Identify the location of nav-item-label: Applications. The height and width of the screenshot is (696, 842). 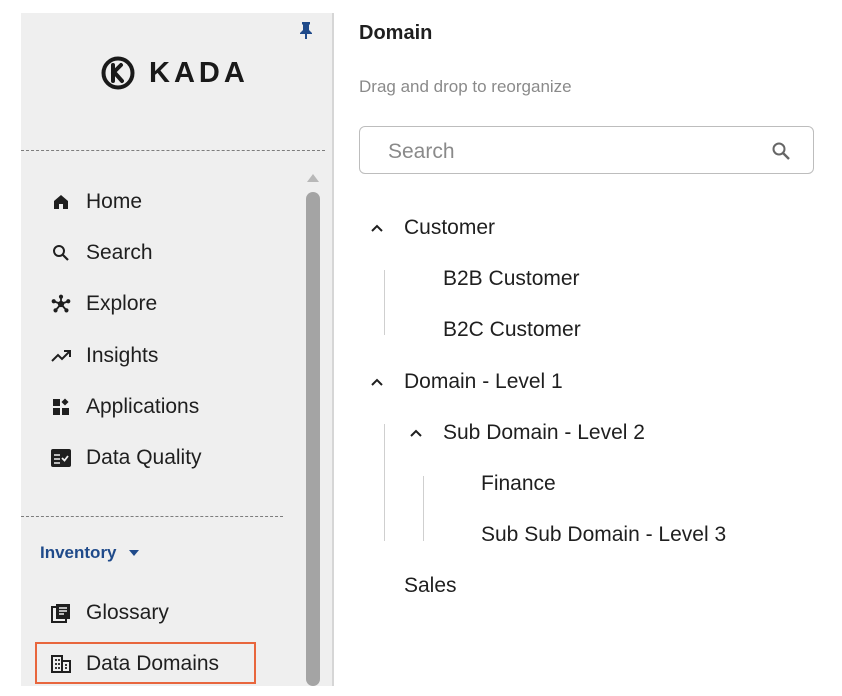
(143, 406).